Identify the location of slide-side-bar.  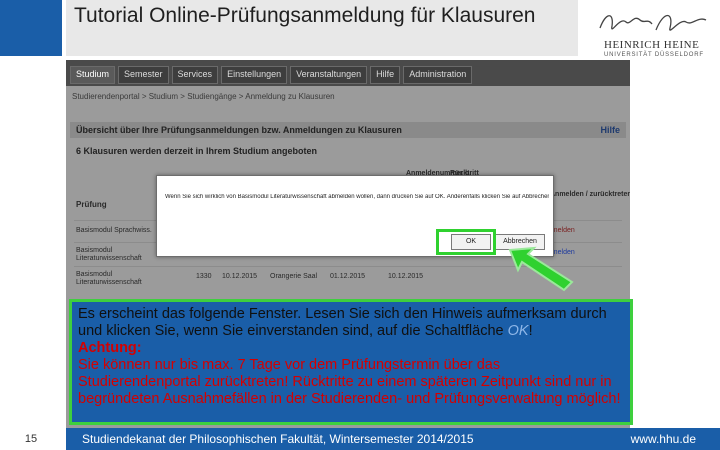
(31, 28).